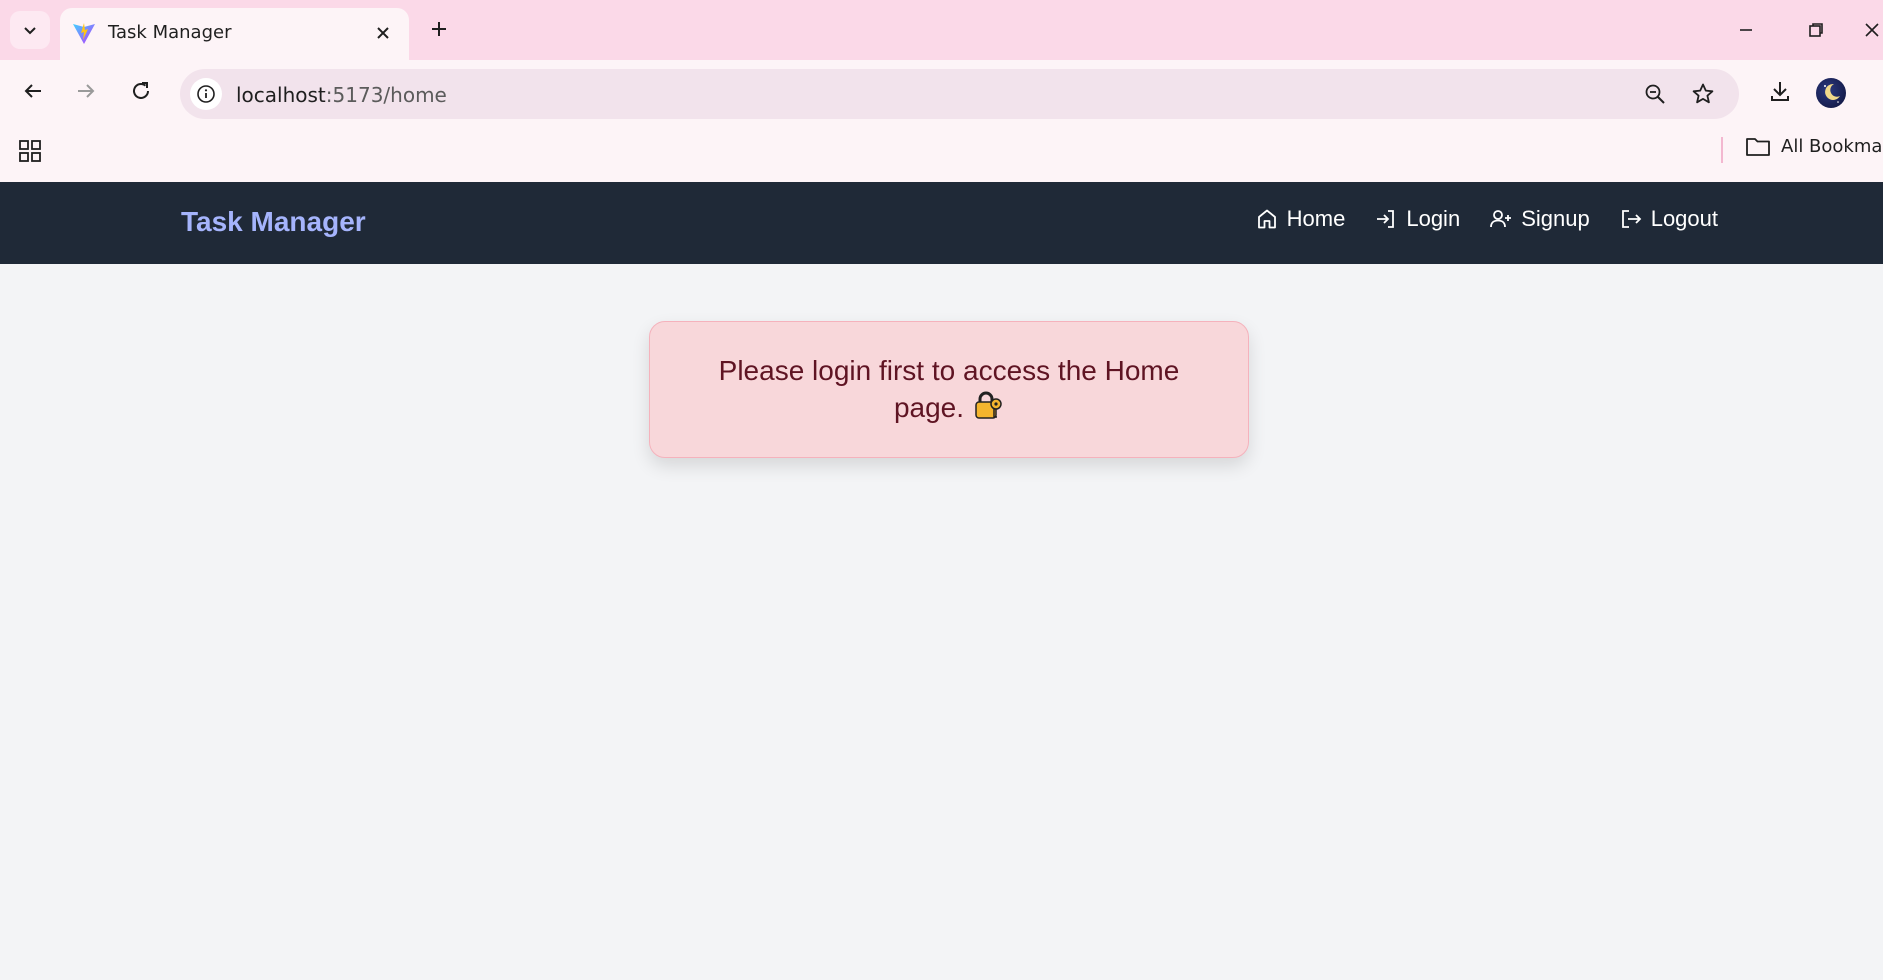 This screenshot has height=980, width=1883. What do you see at coordinates (1684, 218) in the screenshot?
I see `nav-logout-label: Logout` at bounding box center [1684, 218].